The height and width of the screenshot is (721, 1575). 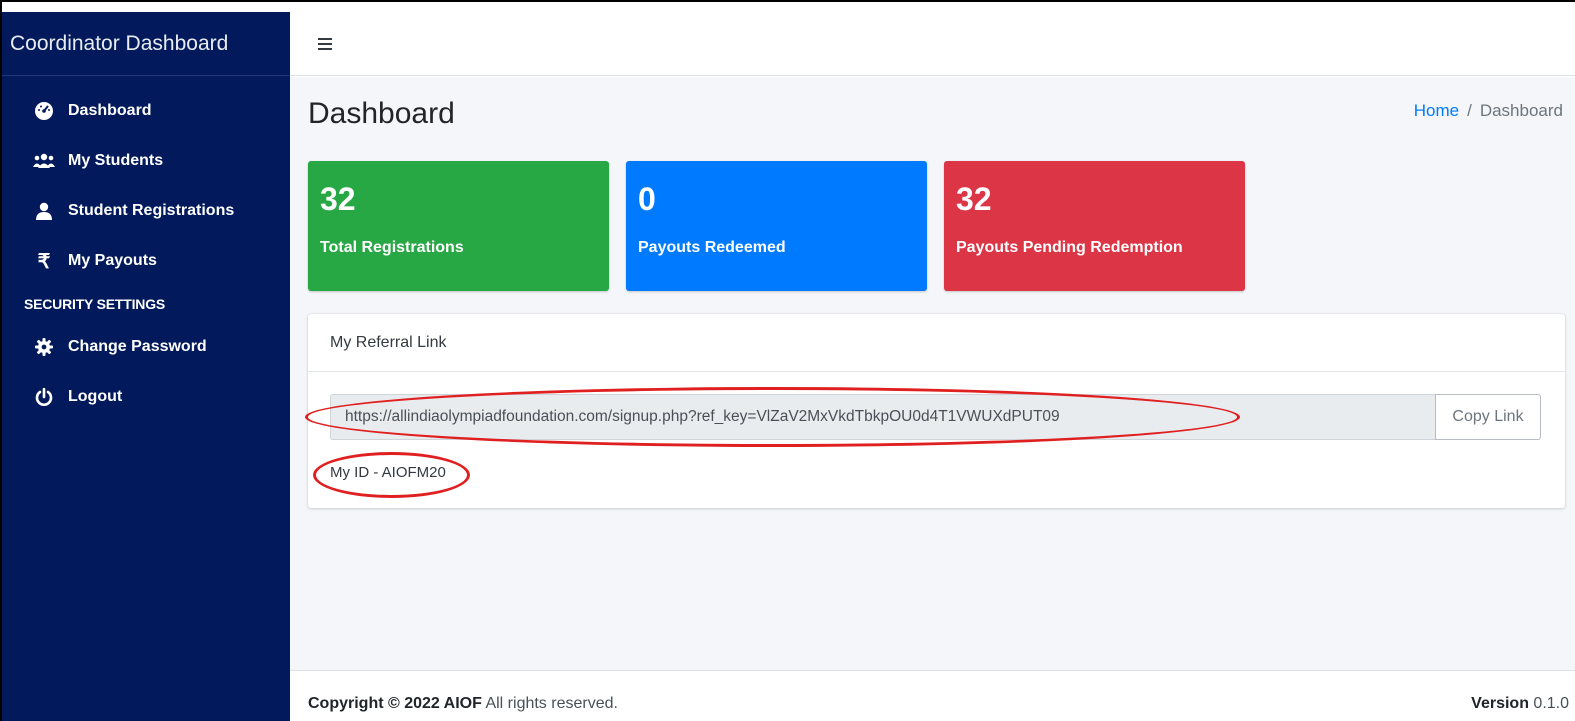 I want to click on sidebar-item-label: My Payouts, so click(x=112, y=260).